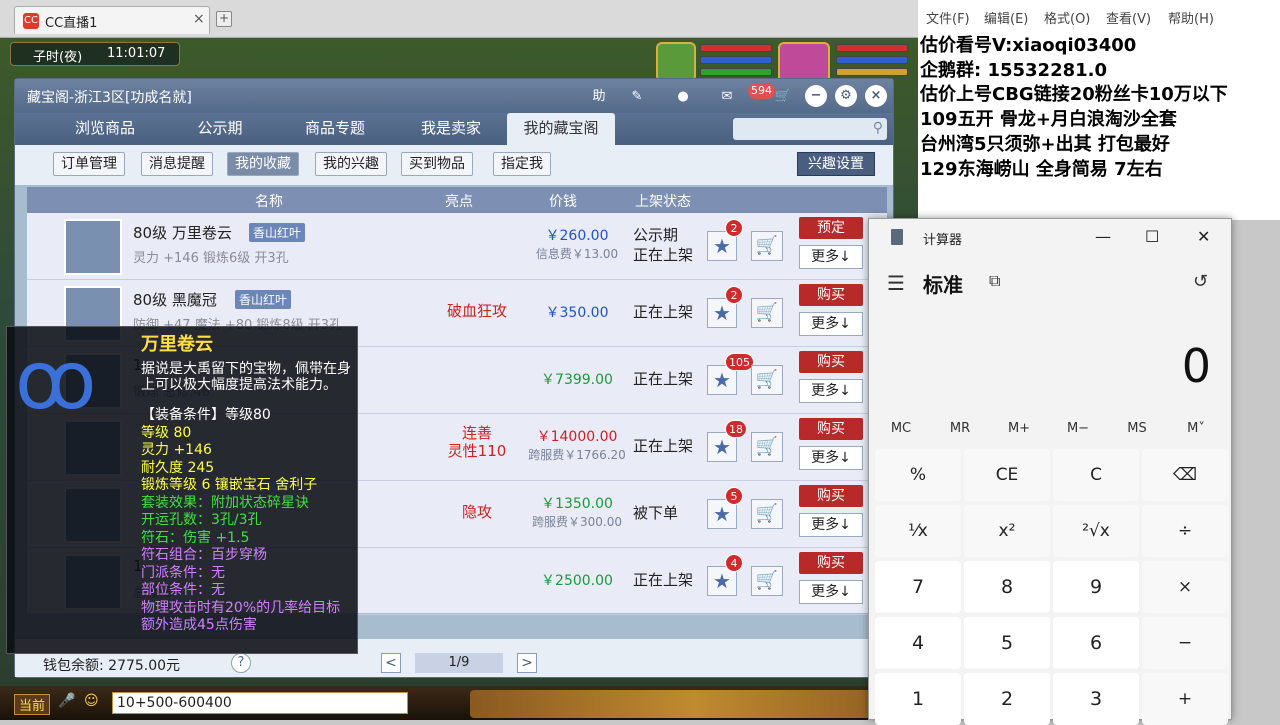  What do you see at coordinates (994, 281) in the screenshot?
I see `keep-on-top-icon: ⧉` at bounding box center [994, 281].